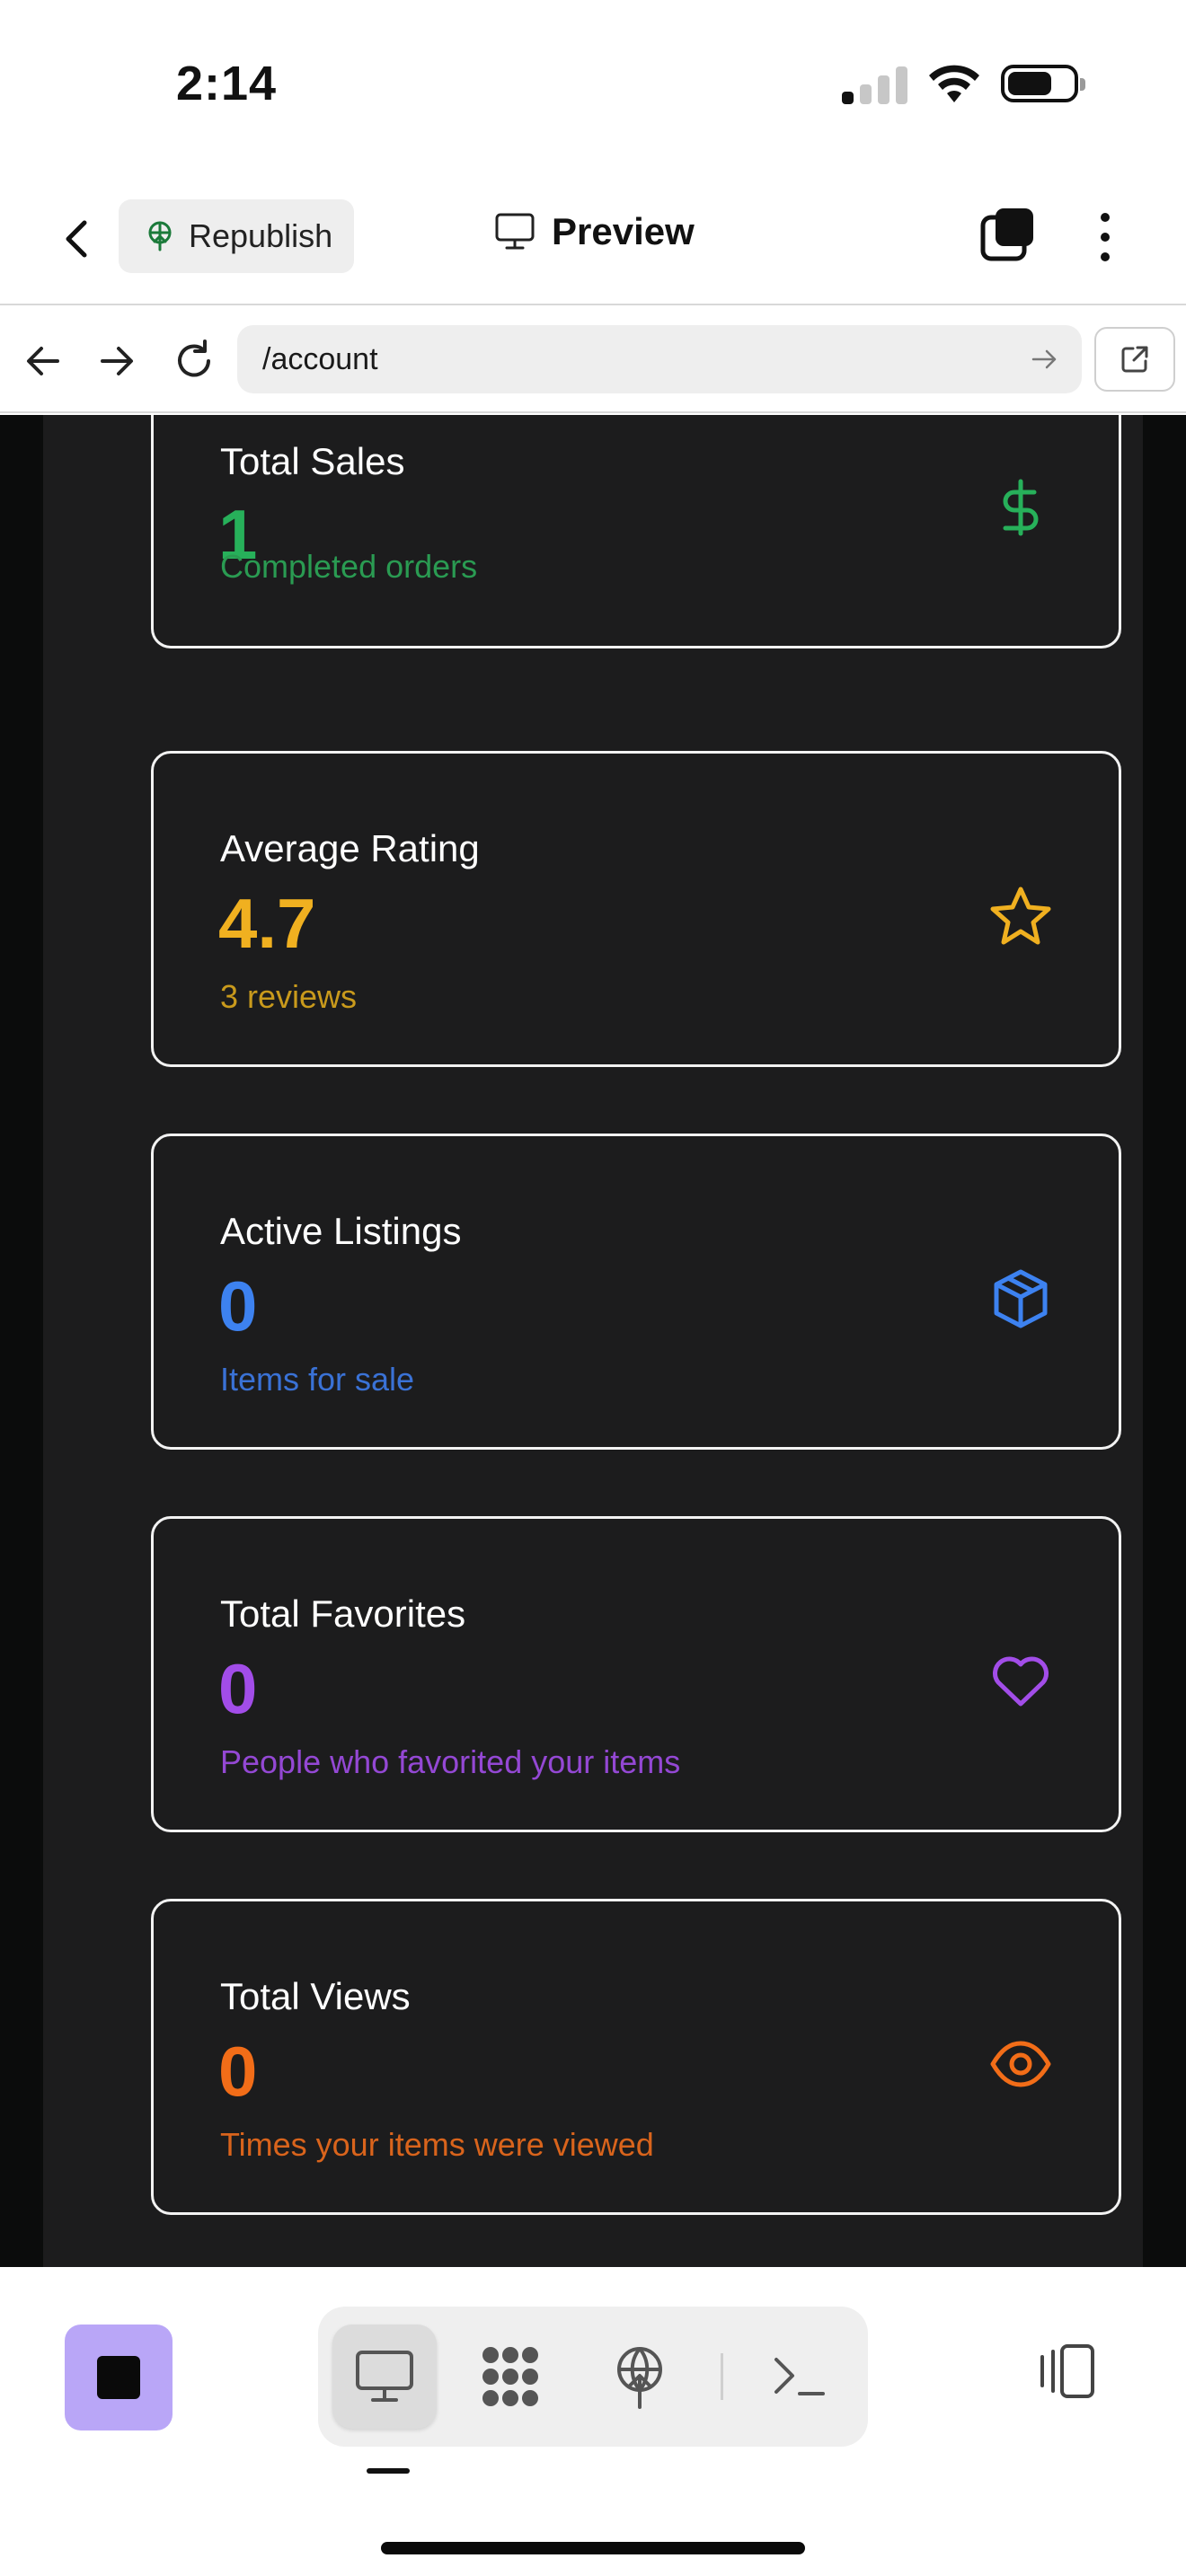 This screenshot has width=1186, height=2576. I want to click on stat-card-active-listings: Active Listings 0 Items for sale, so click(636, 1292).